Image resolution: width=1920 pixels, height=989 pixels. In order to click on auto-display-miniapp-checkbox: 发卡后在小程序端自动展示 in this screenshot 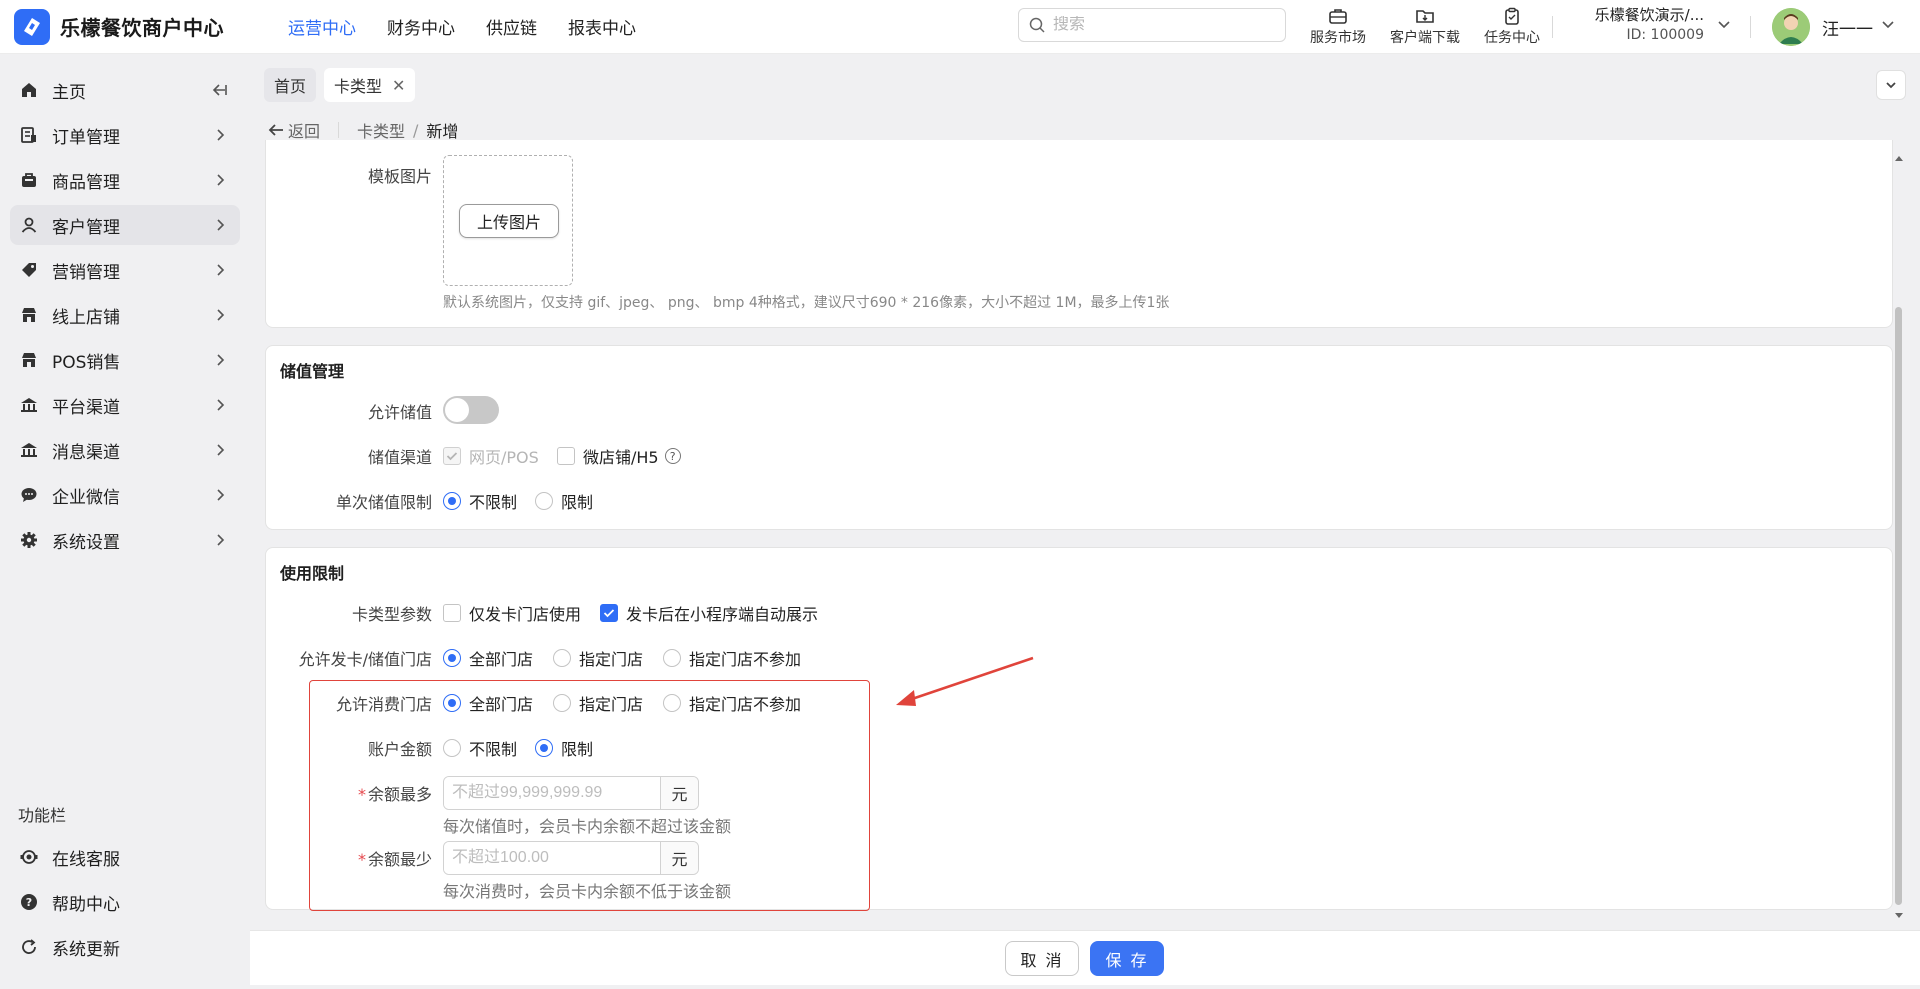, I will do `click(709, 613)`.